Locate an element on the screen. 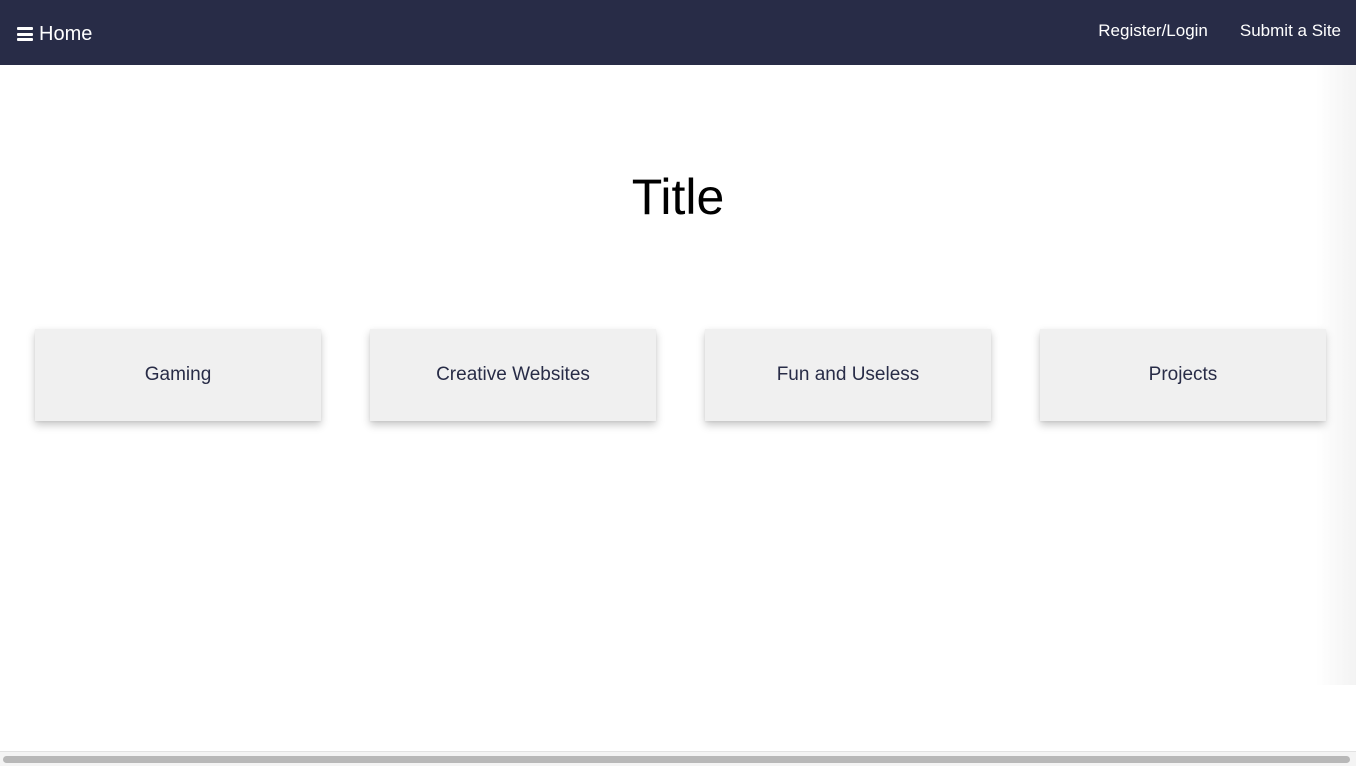  hamburger-icon is located at coordinates (25, 34).